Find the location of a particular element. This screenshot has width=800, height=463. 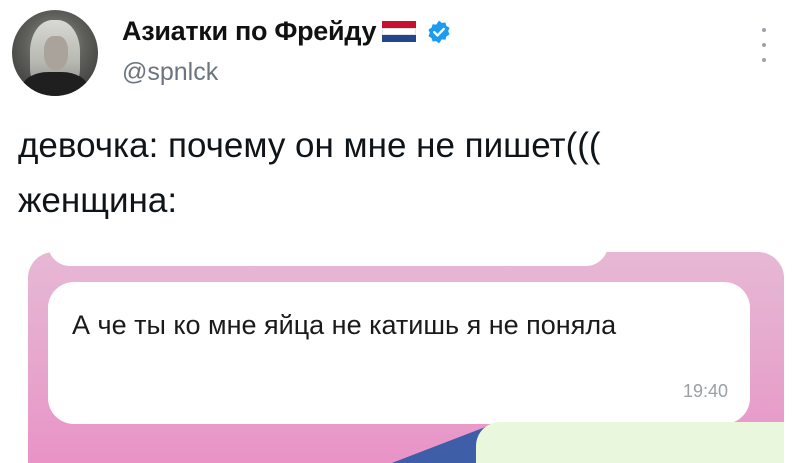

message-time: 19:40 is located at coordinates (705, 391).